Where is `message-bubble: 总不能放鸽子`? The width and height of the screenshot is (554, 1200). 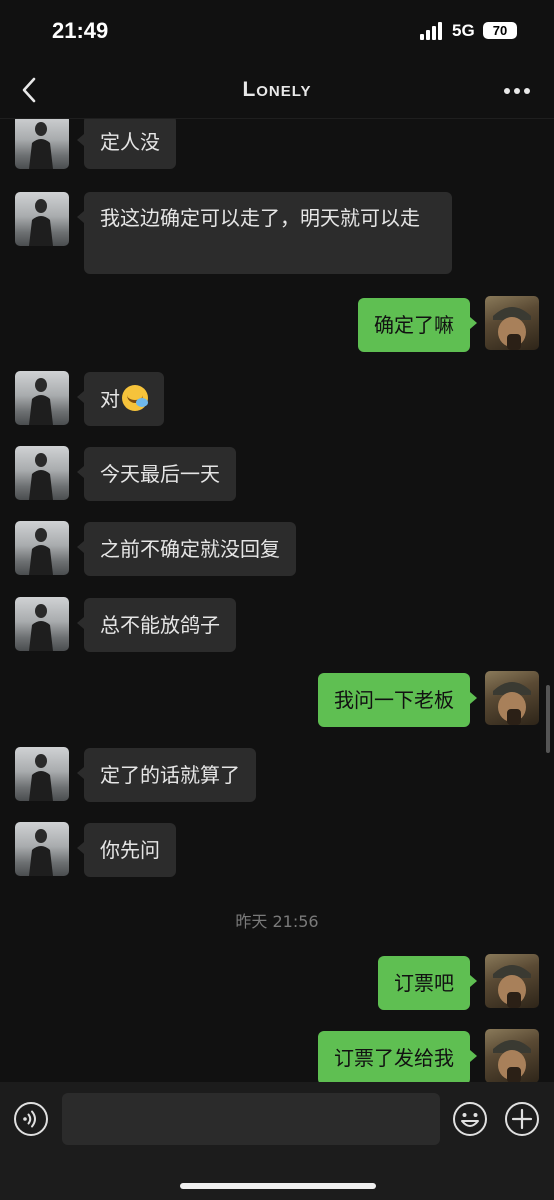 message-bubble: 总不能放鸽子 is located at coordinates (156, 625).